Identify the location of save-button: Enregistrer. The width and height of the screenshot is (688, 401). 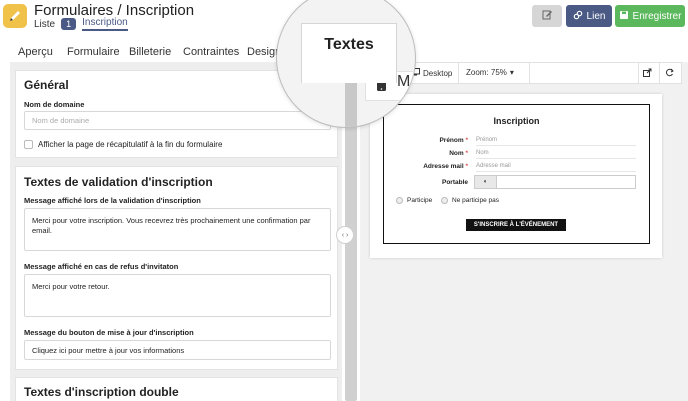
(650, 16).